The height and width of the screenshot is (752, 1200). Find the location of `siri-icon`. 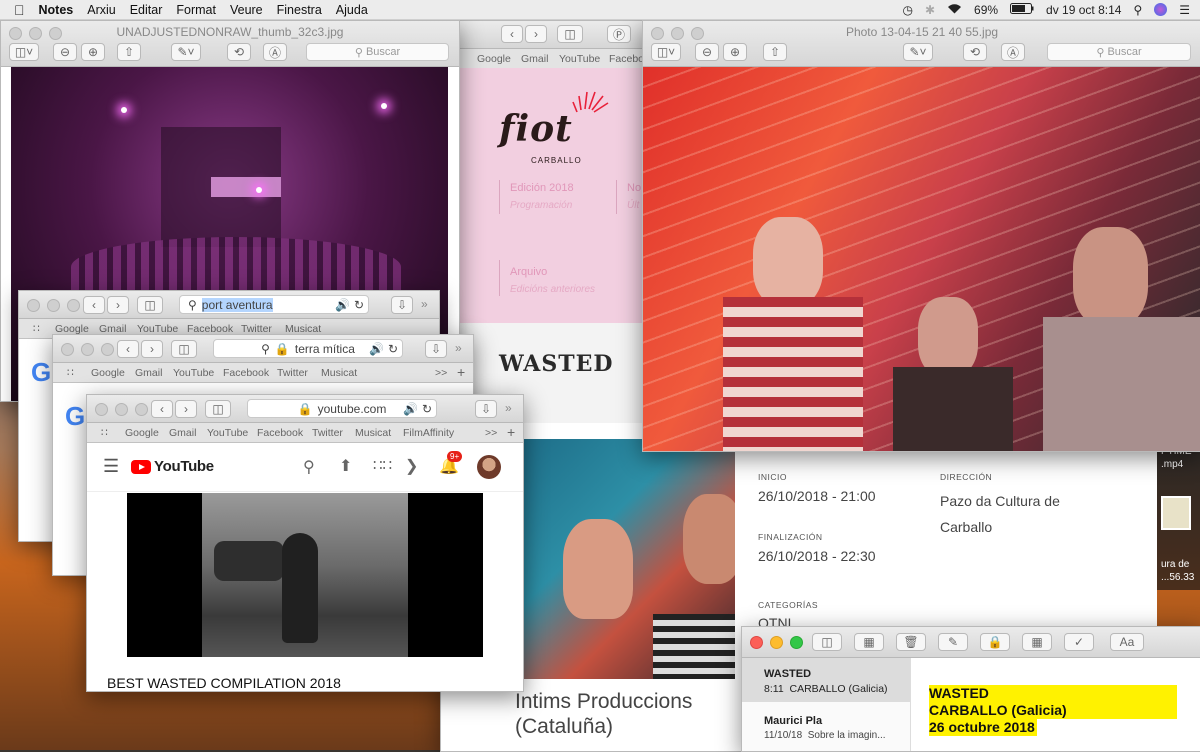

siri-icon is located at coordinates (1161, 9).